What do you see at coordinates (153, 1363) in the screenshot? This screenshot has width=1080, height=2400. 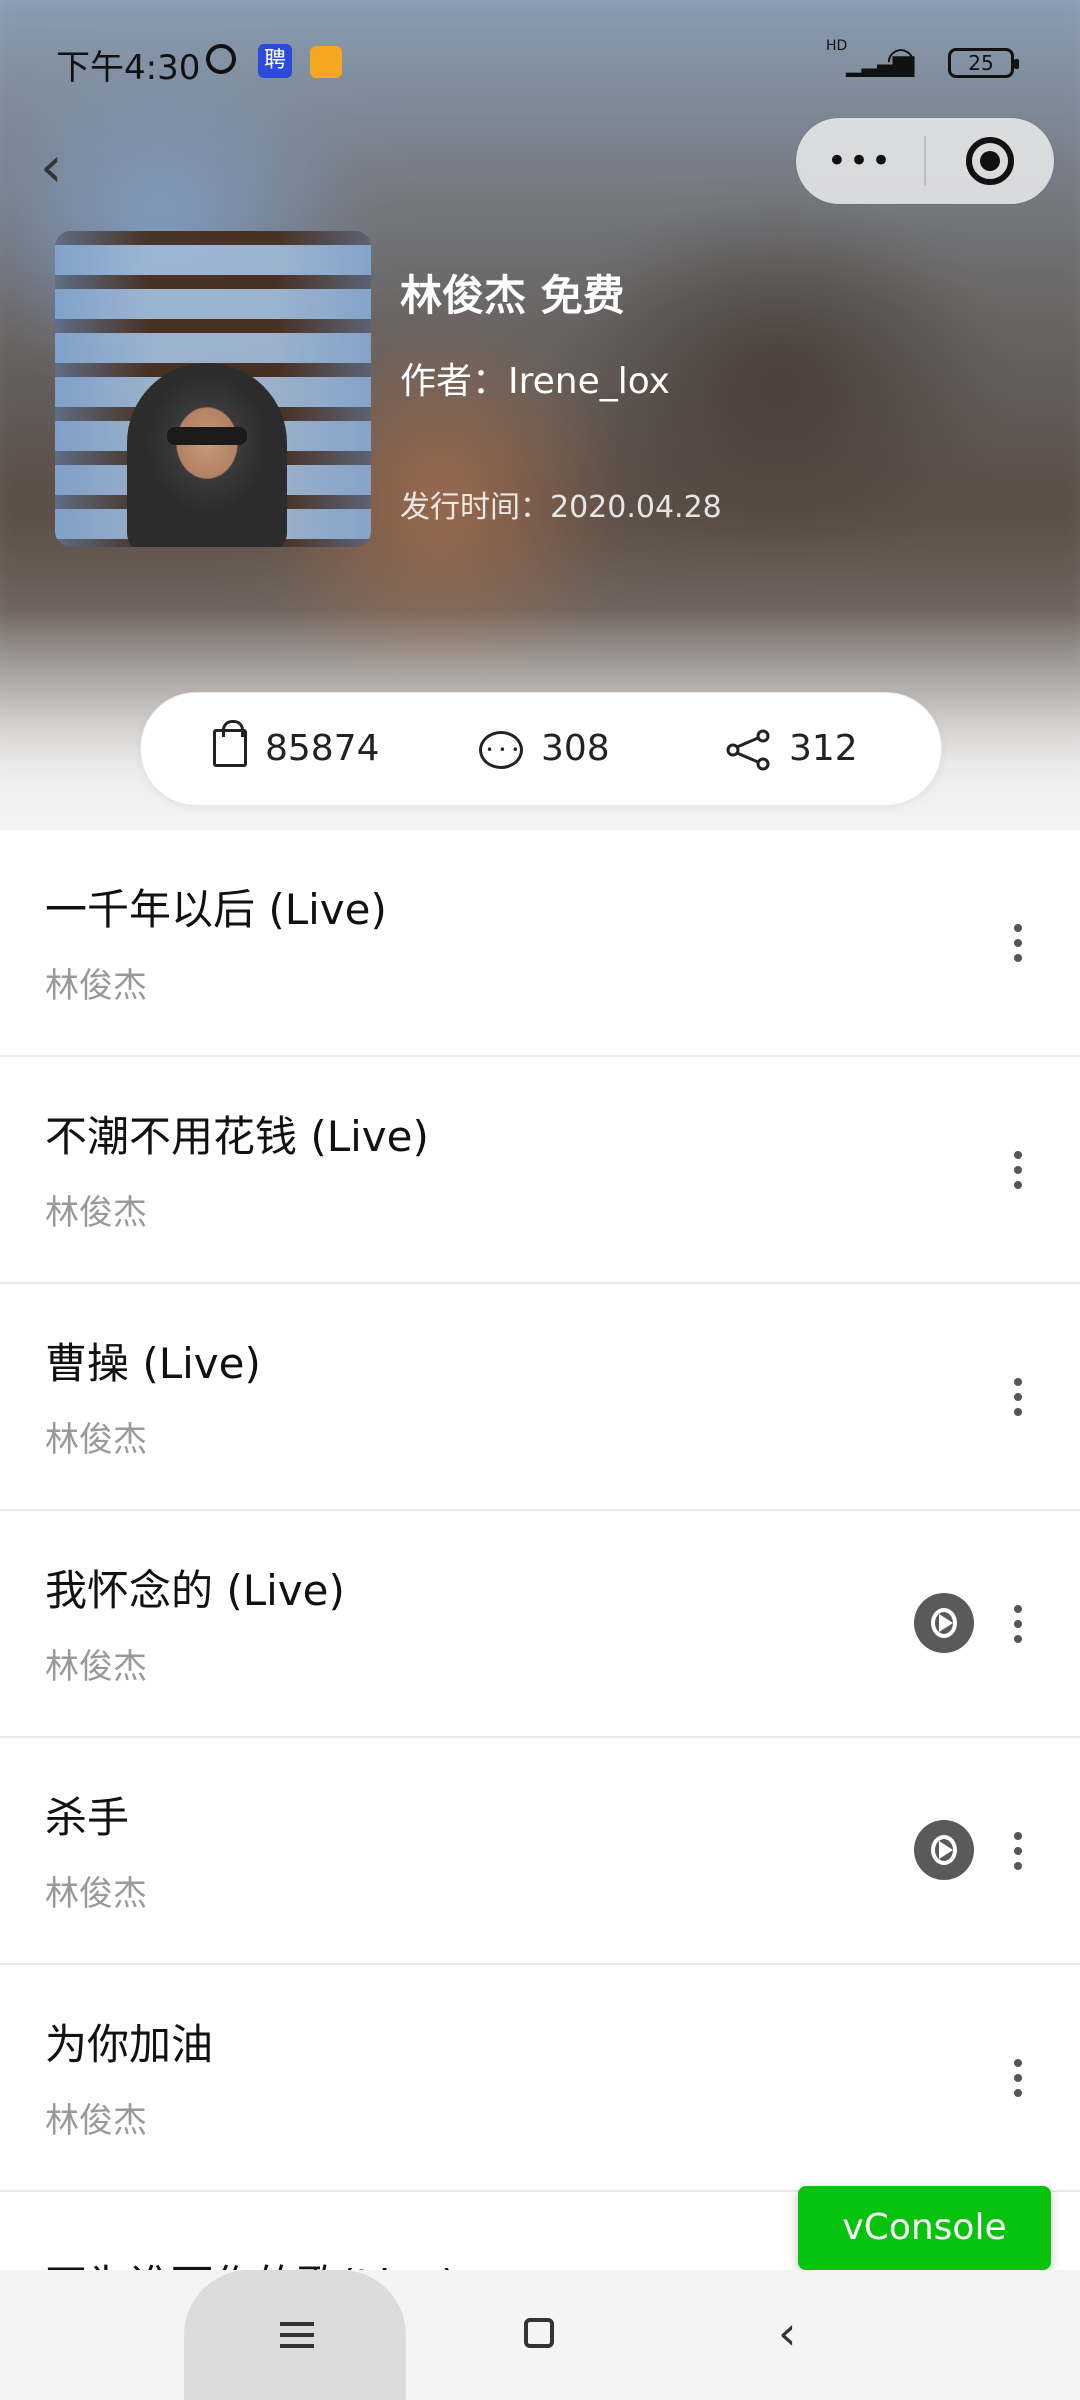 I see `song-title: 曹操 (Live)` at bounding box center [153, 1363].